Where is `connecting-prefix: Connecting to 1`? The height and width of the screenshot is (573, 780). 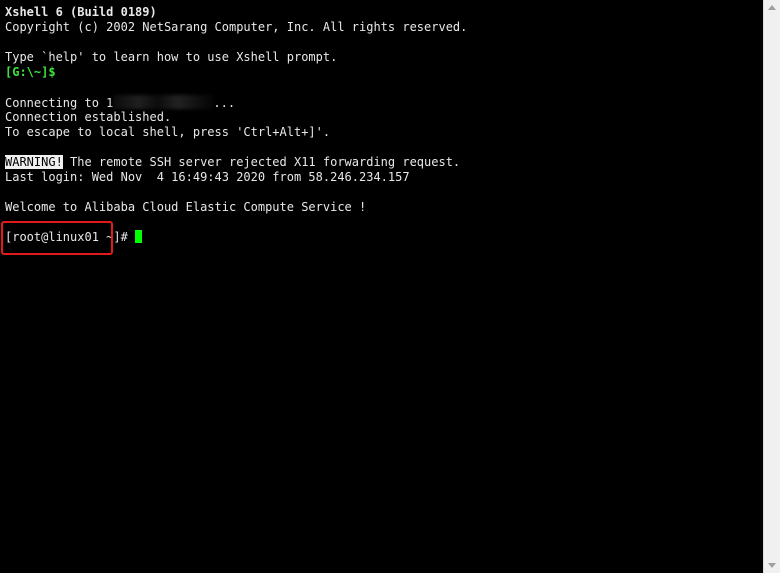 connecting-prefix: Connecting to 1 is located at coordinates (59, 103).